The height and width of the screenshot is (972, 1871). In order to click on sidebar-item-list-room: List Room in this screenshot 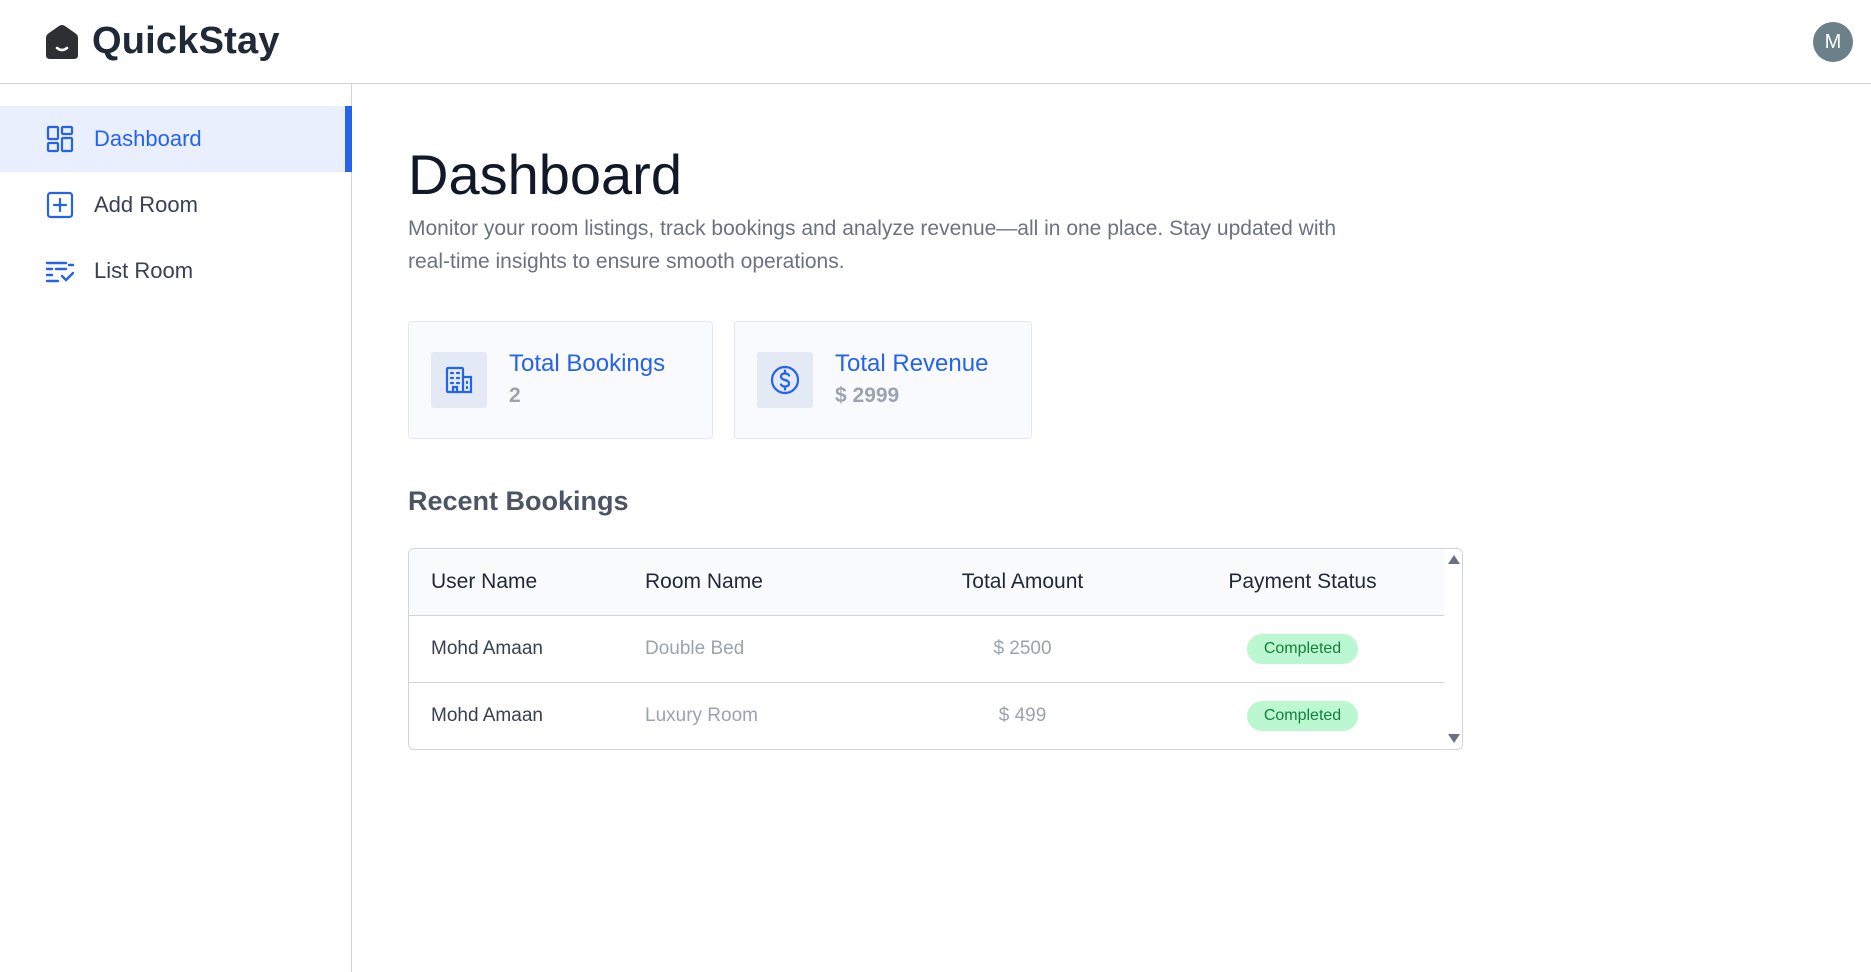, I will do `click(175, 271)`.